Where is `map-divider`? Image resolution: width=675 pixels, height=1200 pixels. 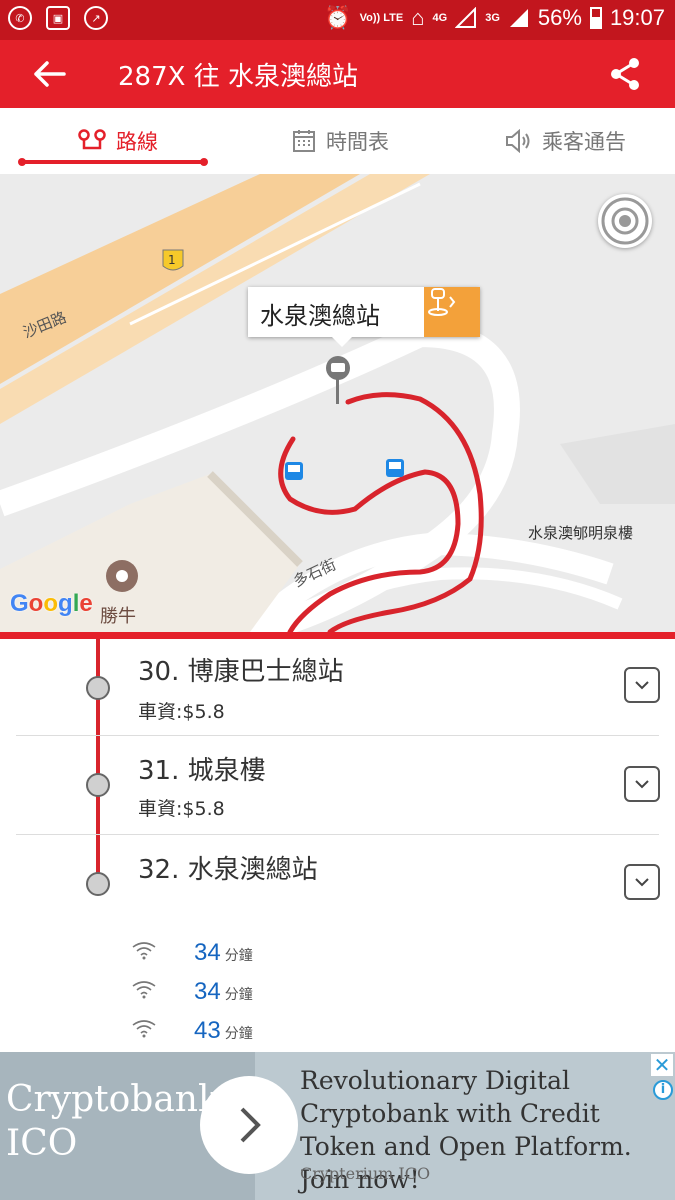
map-divider is located at coordinates (337, 635).